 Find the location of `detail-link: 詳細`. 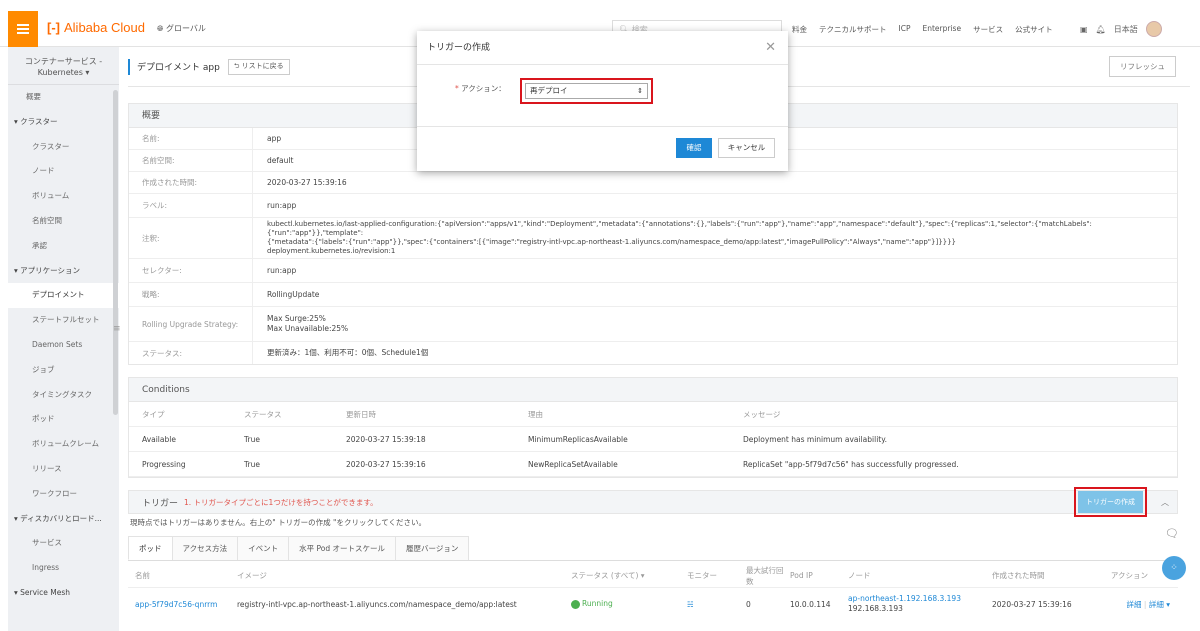

detail-link: 詳細 is located at coordinates (1134, 604).